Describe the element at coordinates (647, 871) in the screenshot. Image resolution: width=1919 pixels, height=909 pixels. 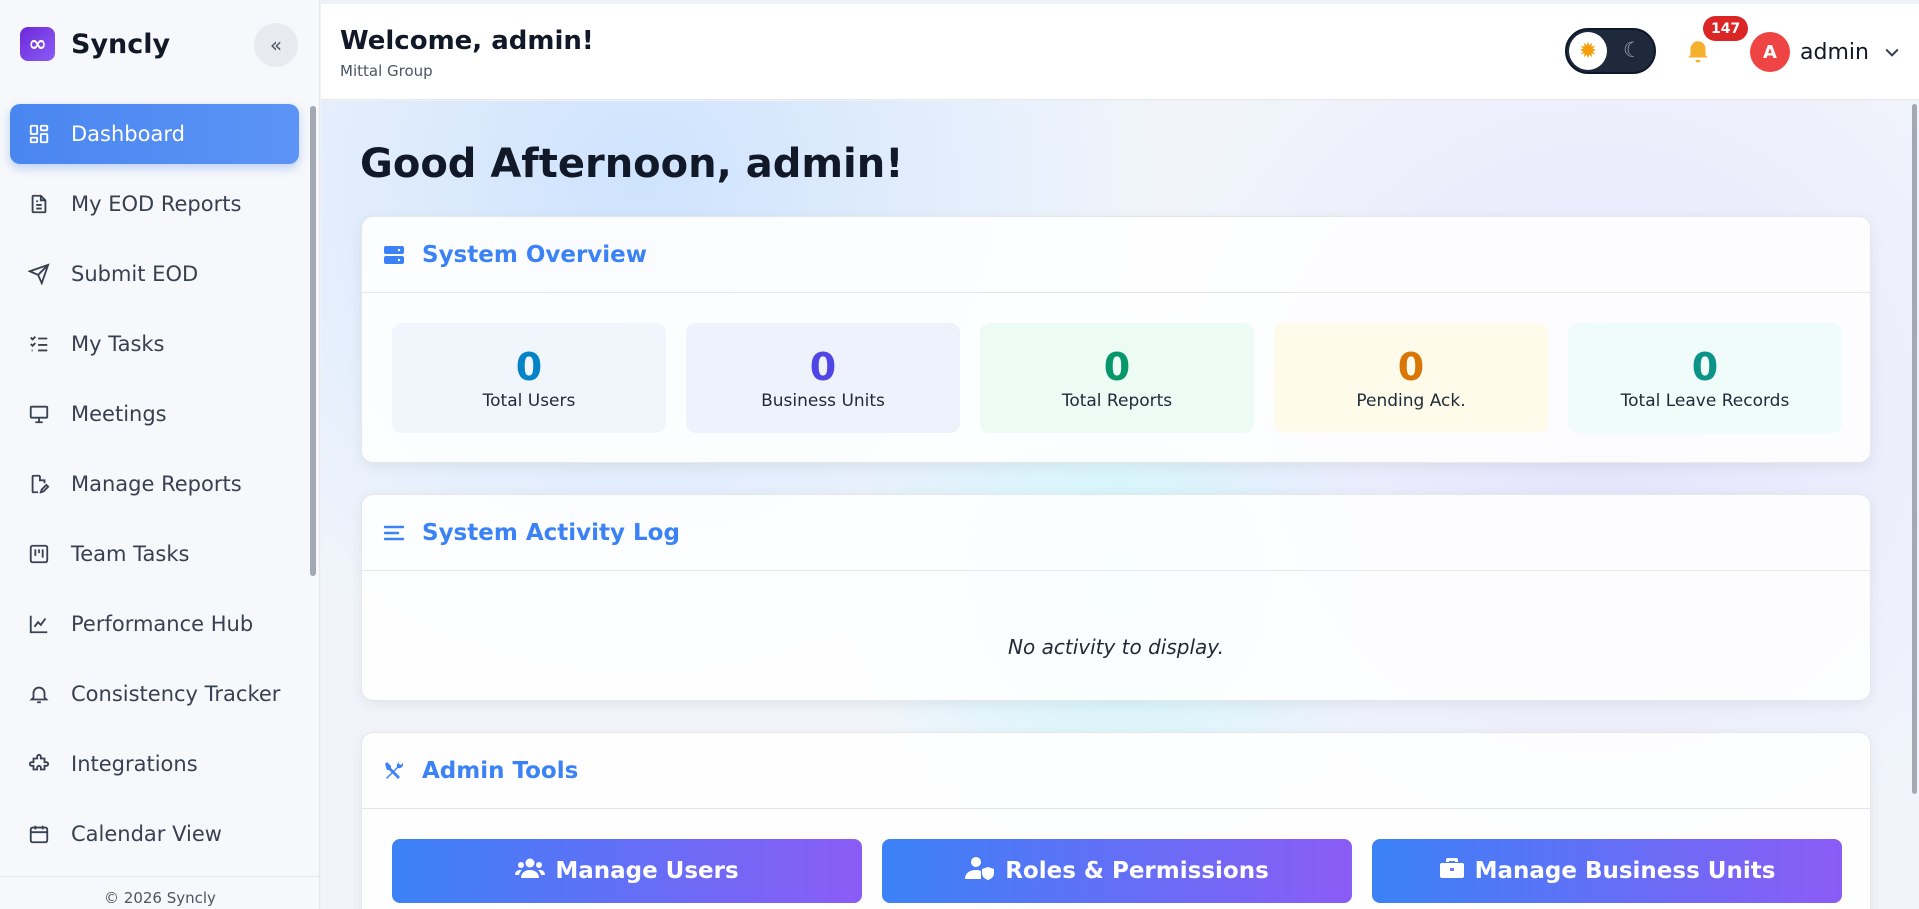
I see `button-label: Manage Users` at that location.